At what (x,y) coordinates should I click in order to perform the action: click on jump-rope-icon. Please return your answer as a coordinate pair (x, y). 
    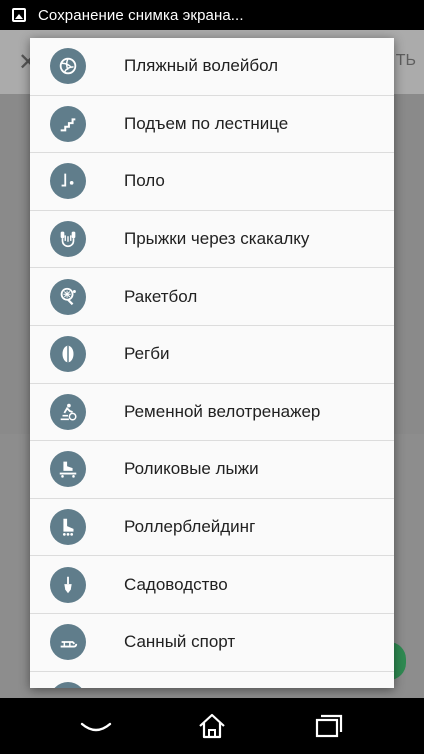
    Looking at the image, I should click on (68, 239).